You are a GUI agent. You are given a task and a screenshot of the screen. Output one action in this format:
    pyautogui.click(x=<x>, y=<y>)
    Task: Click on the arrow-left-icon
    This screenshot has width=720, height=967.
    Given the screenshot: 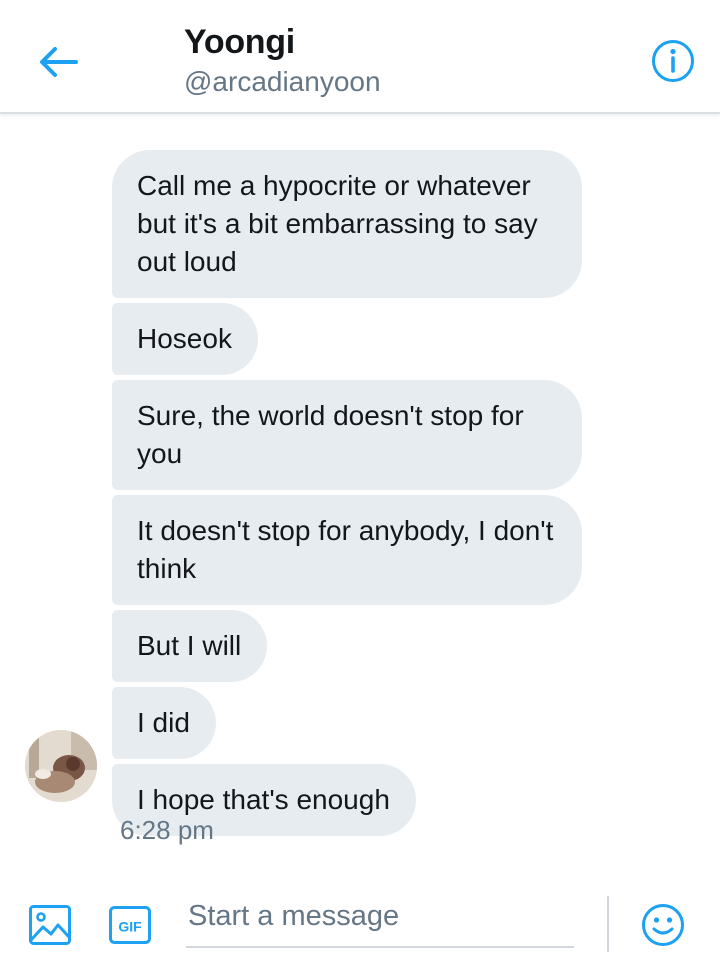 What is the action you would take?
    pyautogui.click(x=59, y=62)
    